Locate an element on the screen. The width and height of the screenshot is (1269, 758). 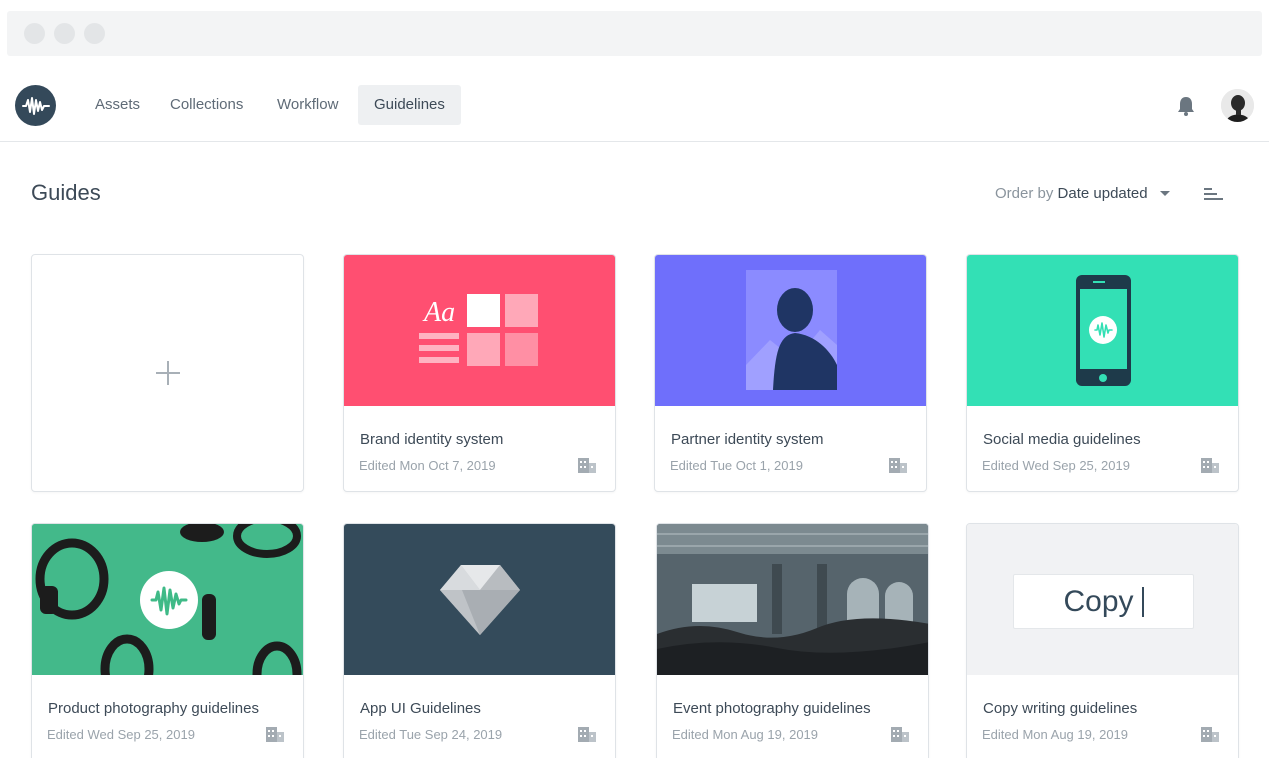
copy-preview-box: Copy is located at coordinates (1103, 601).